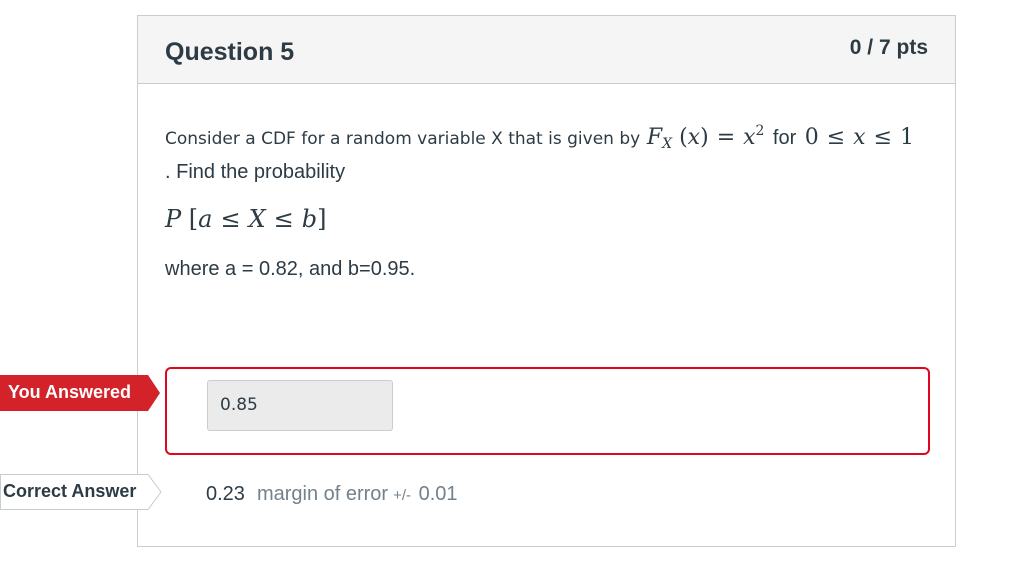  What do you see at coordinates (322, 494) in the screenshot?
I see `margin-of-error-label: margin of error` at bounding box center [322, 494].